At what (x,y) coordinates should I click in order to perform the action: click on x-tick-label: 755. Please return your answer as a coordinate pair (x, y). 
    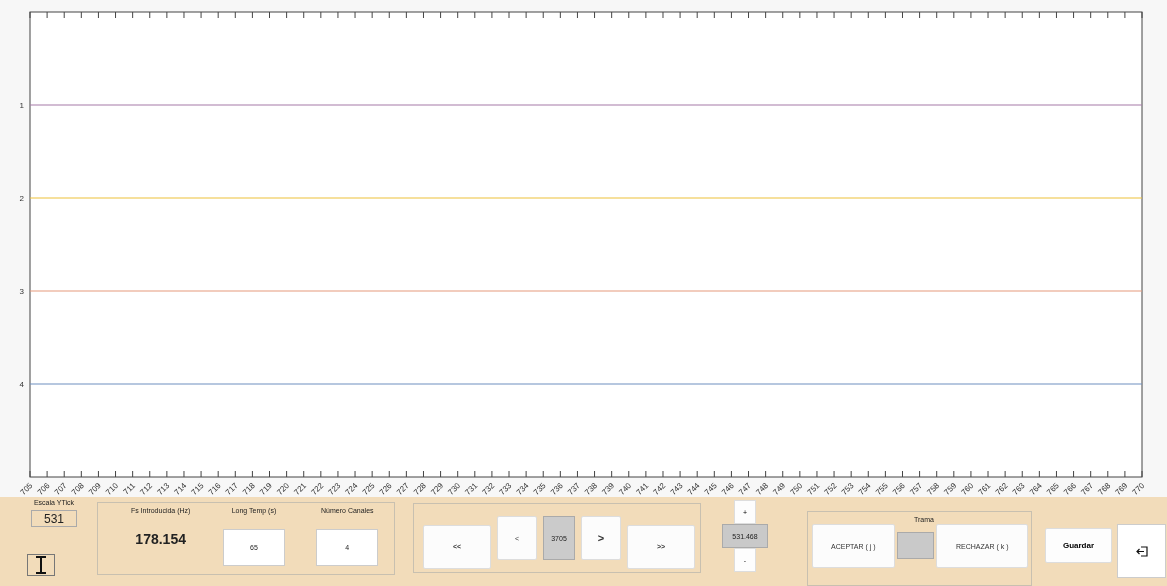
    Looking at the image, I should click on (882, 489).